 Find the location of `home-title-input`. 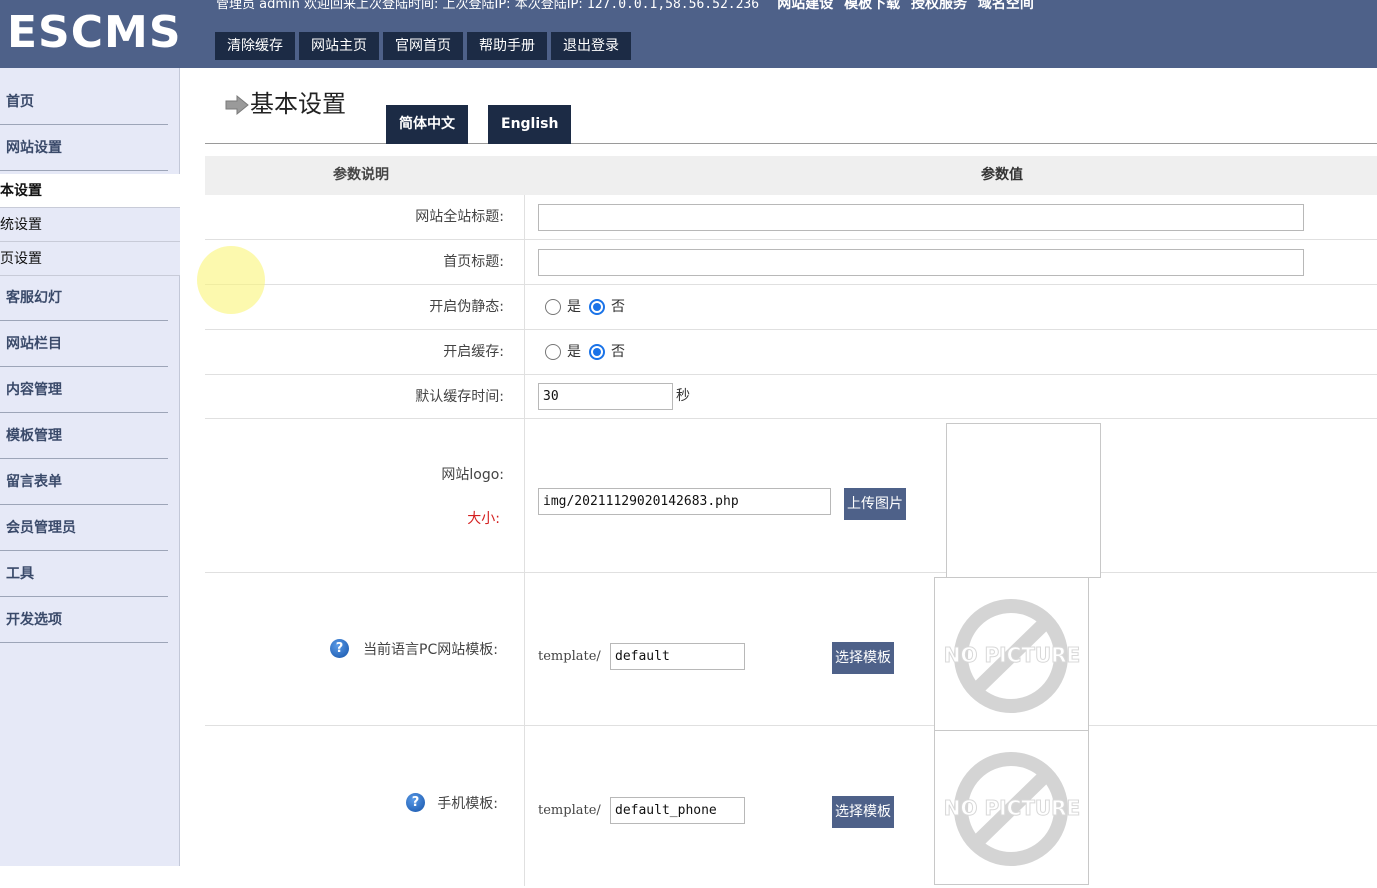

home-title-input is located at coordinates (921, 262).